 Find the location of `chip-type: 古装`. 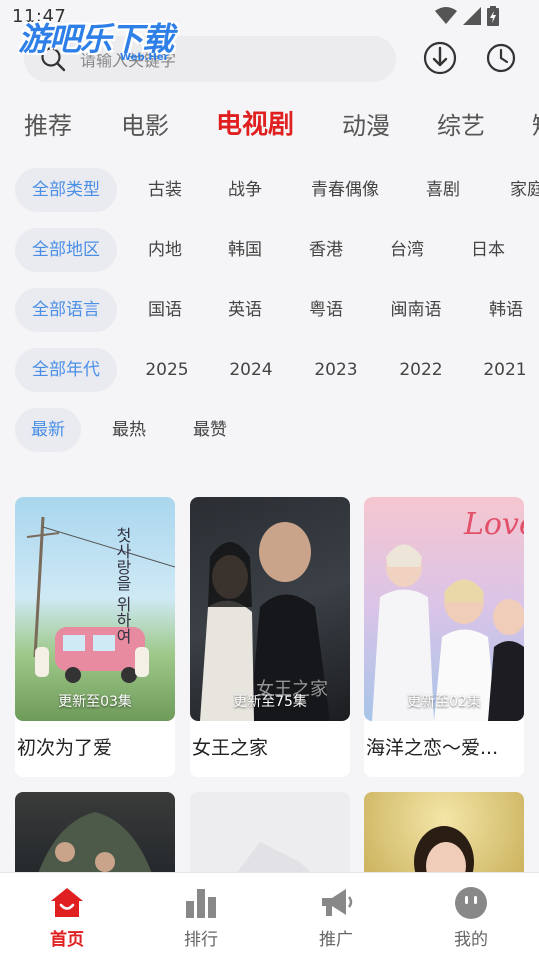

chip-type: 古装 is located at coordinates (165, 190).